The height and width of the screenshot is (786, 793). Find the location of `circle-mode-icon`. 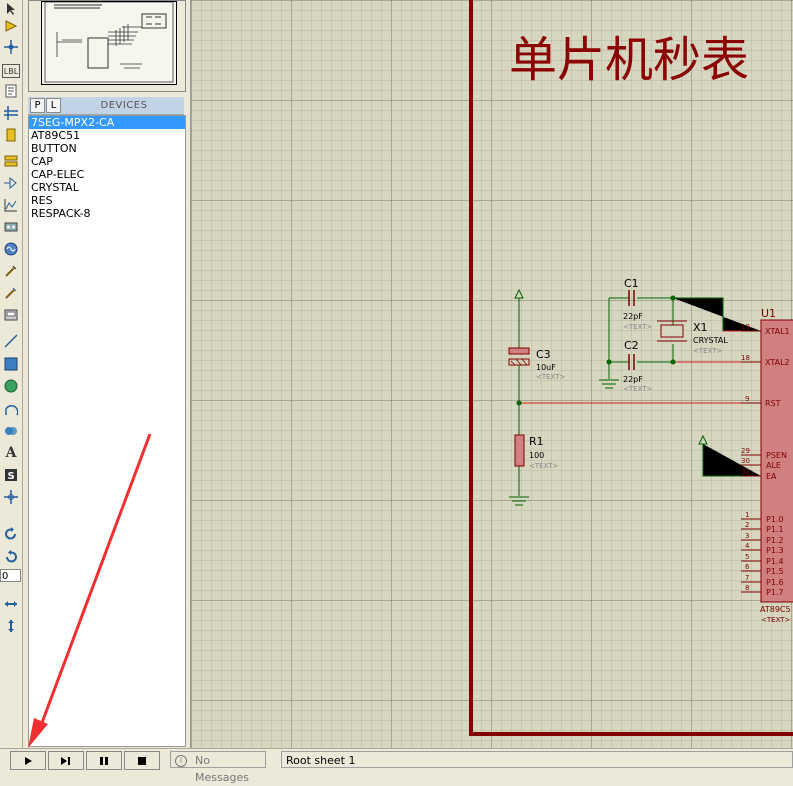

circle-mode-icon is located at coordinates (11, 386).